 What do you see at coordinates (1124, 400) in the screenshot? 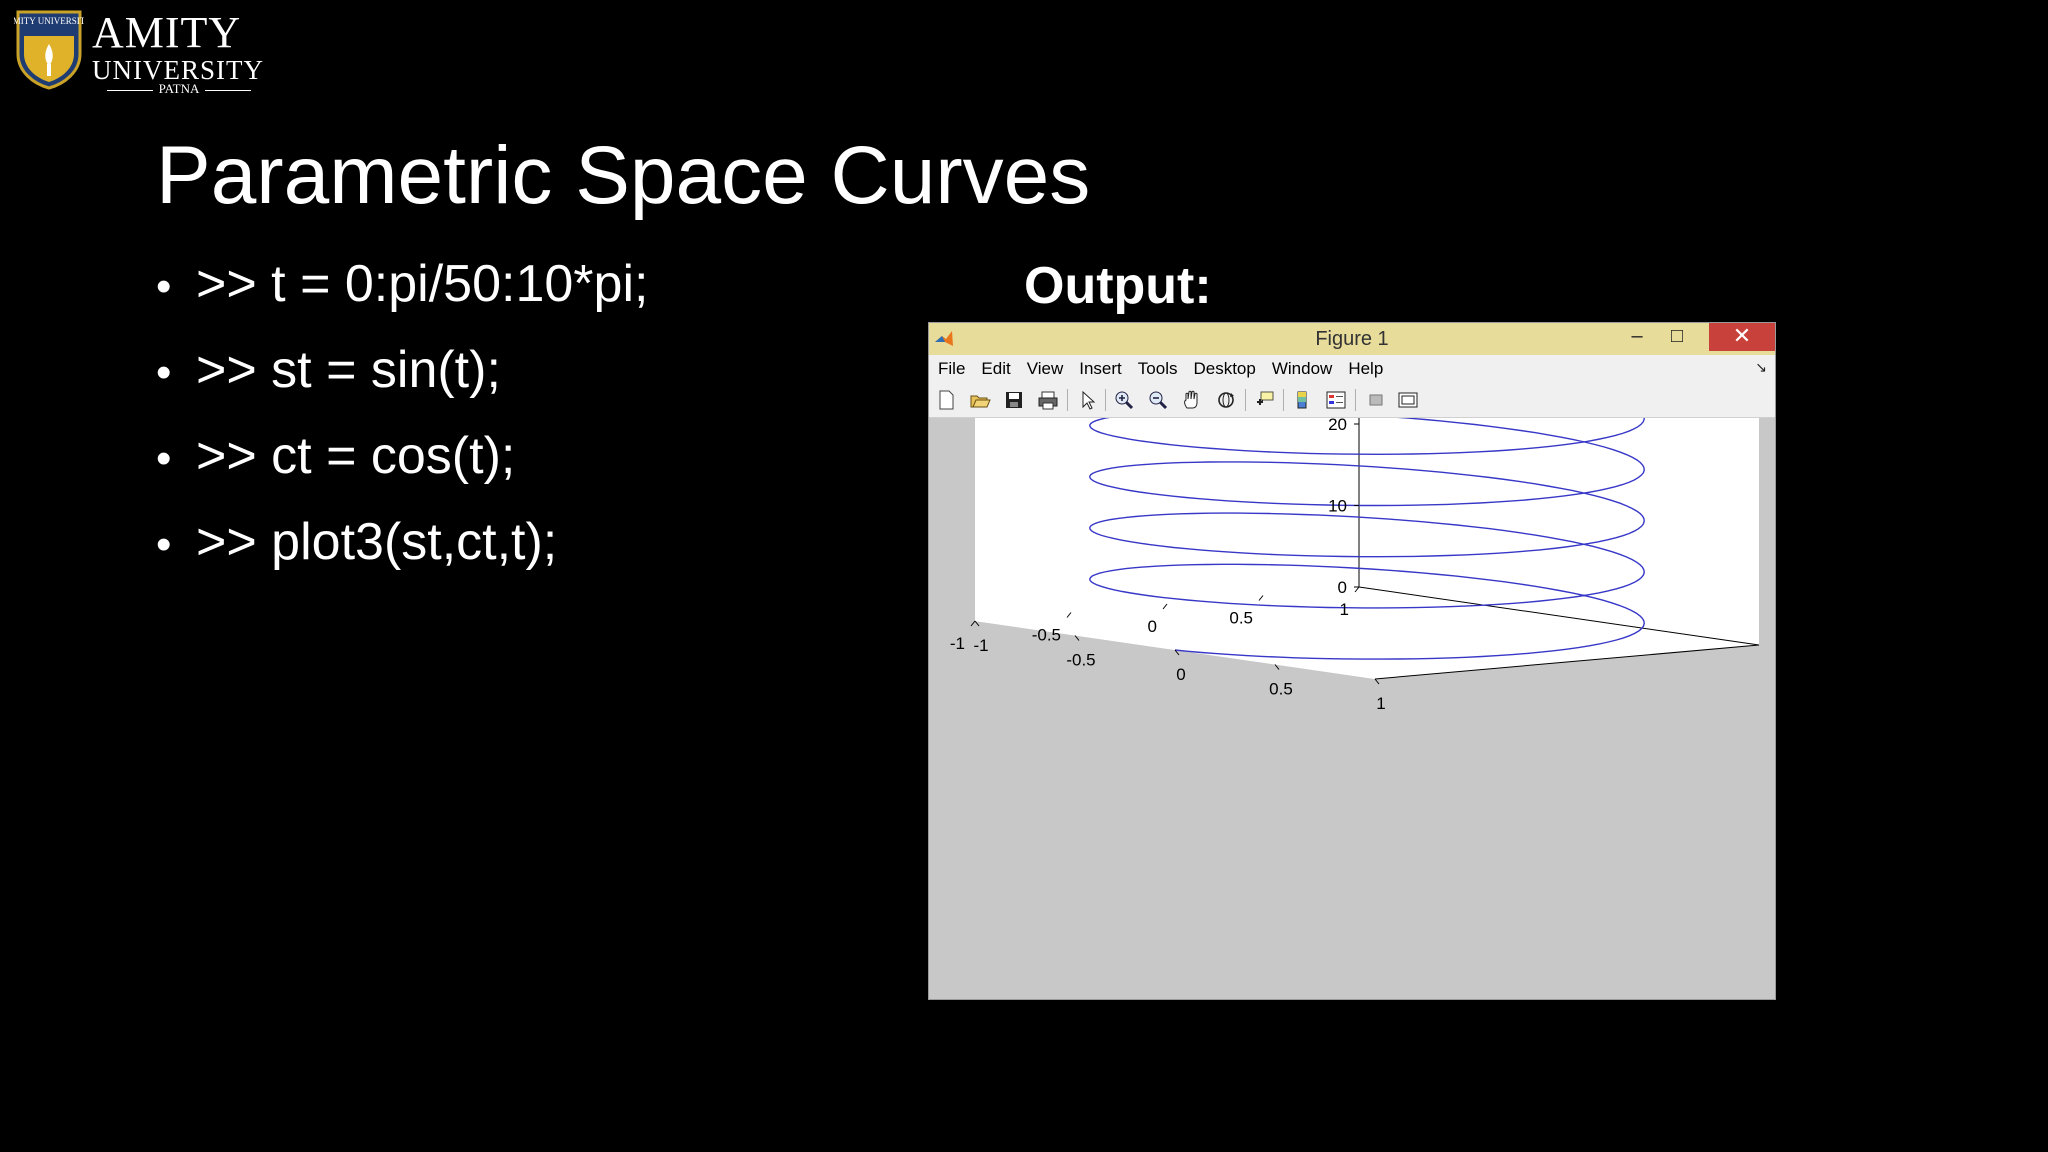
I see `zoom-in-icon` at bounding box center [1124, 400].